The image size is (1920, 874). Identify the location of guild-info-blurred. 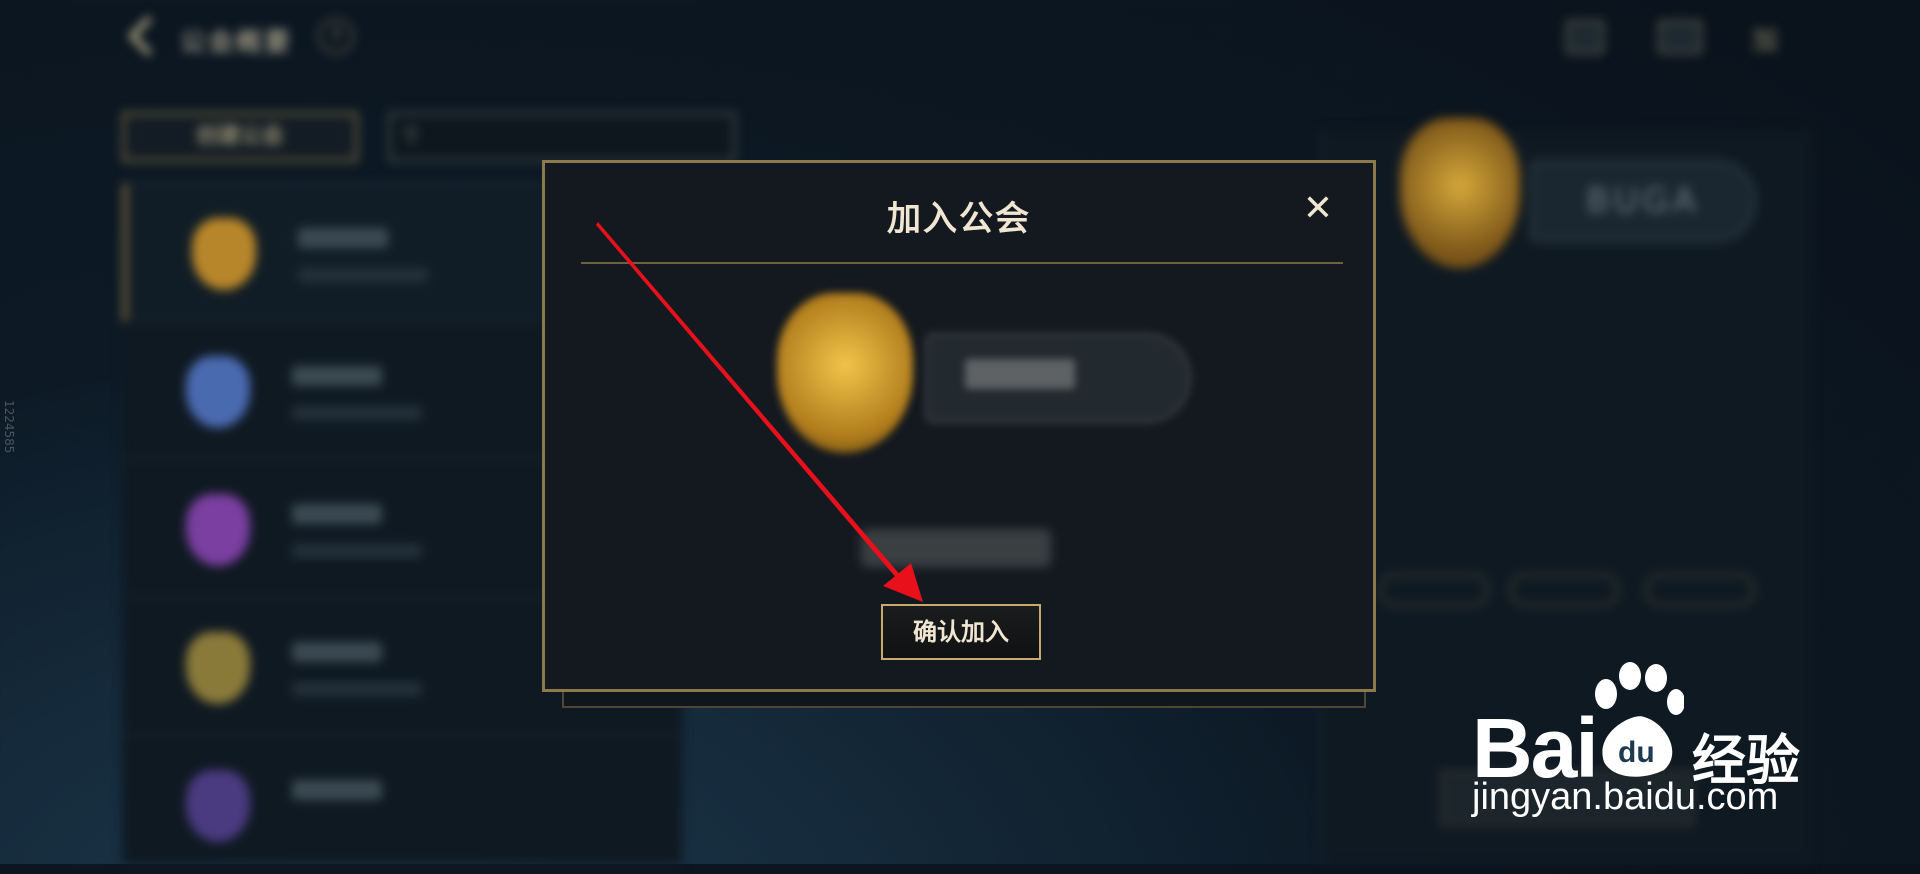
(956, 548).